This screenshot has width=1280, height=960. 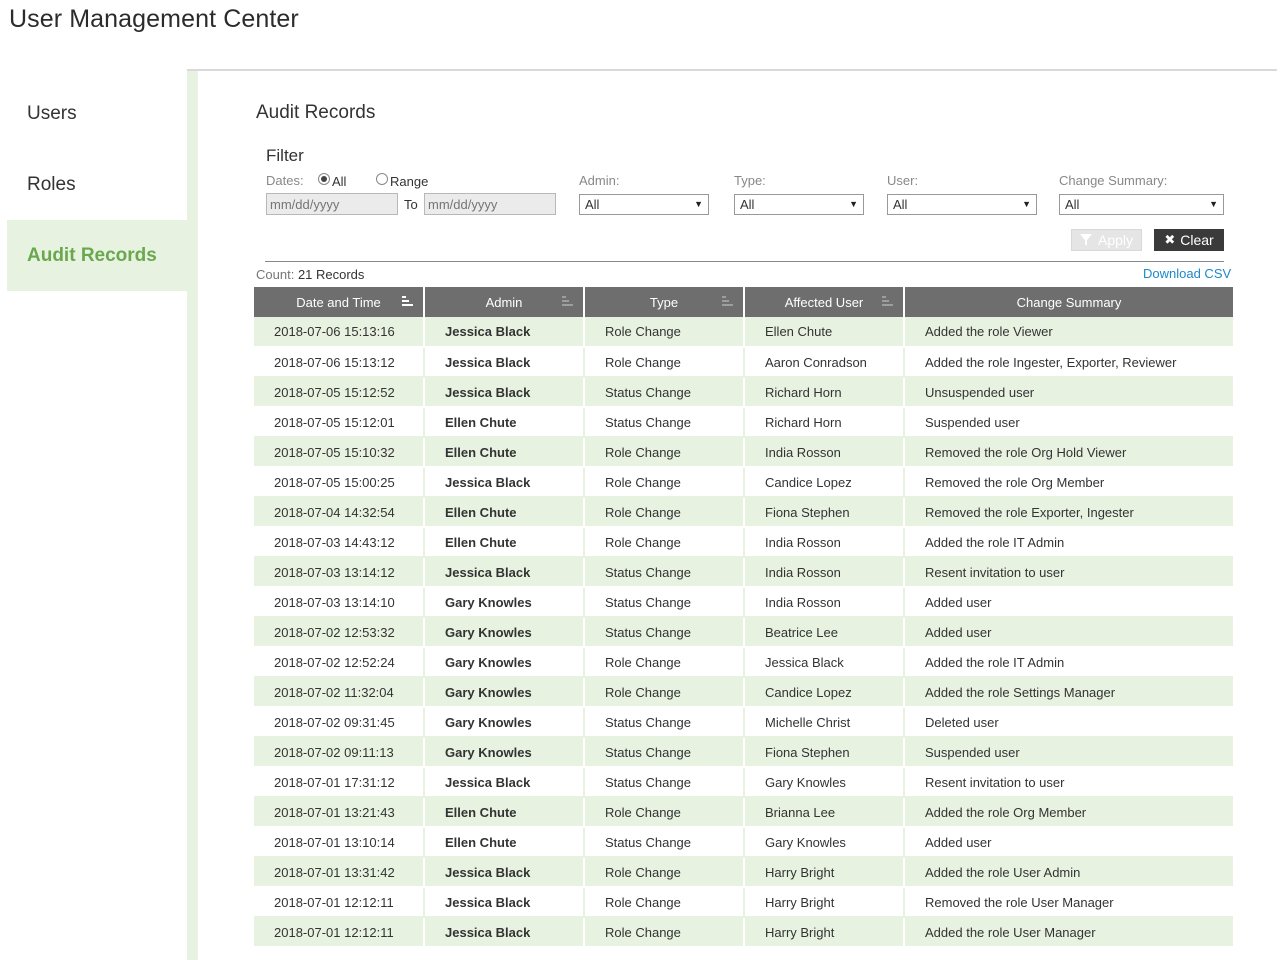 What do you see at coordinates (962, 204) in the screenshot?
I see `user-select: All ▼` at bounding box center [962, 204].